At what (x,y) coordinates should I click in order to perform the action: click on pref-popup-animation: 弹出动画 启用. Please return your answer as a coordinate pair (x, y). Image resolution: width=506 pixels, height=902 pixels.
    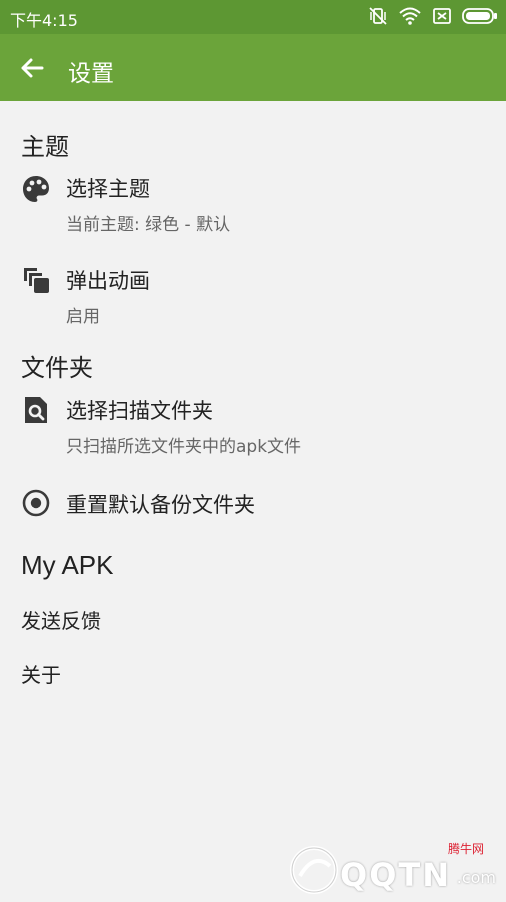
    Looking at the image, I should click on (253, 297).